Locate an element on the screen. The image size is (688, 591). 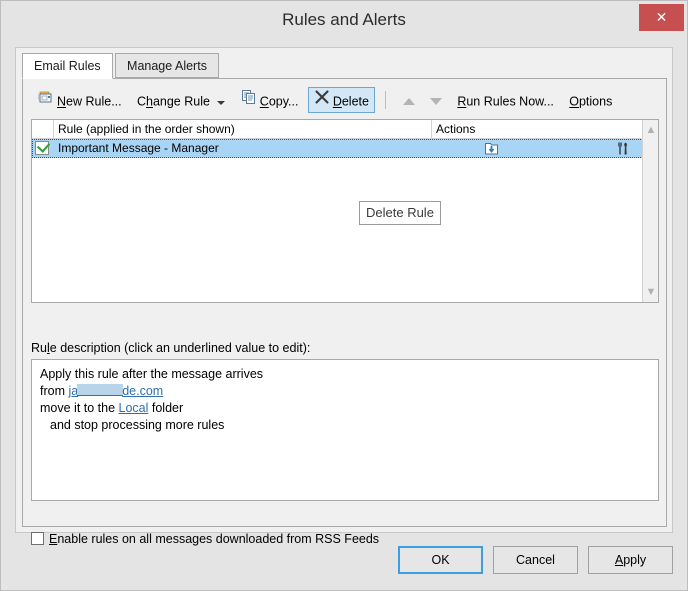
change-rule-label: Change Rule is located at coordinates (173, 101).